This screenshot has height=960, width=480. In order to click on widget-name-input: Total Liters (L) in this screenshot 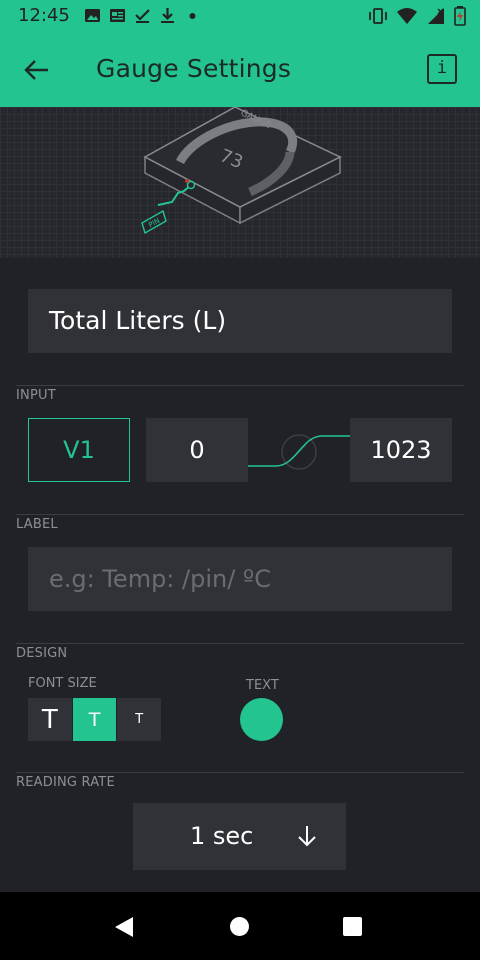, I will do `click(240, 321)`.